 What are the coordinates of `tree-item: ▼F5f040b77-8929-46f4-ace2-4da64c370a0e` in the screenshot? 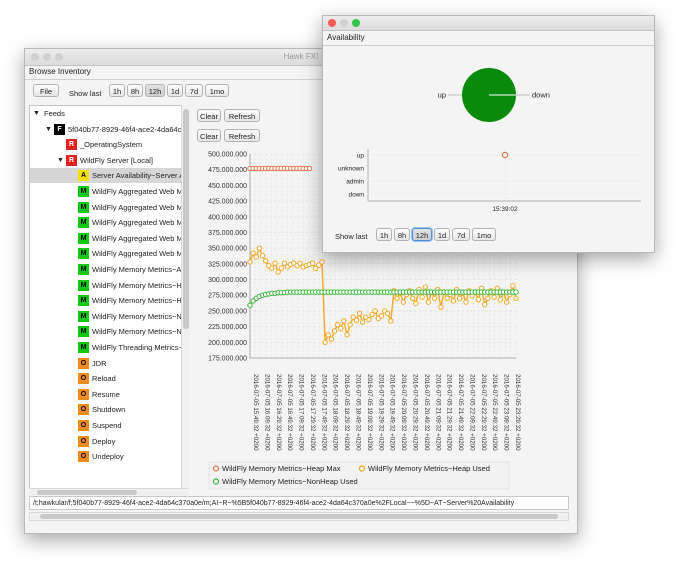 It's located at (106, 129).